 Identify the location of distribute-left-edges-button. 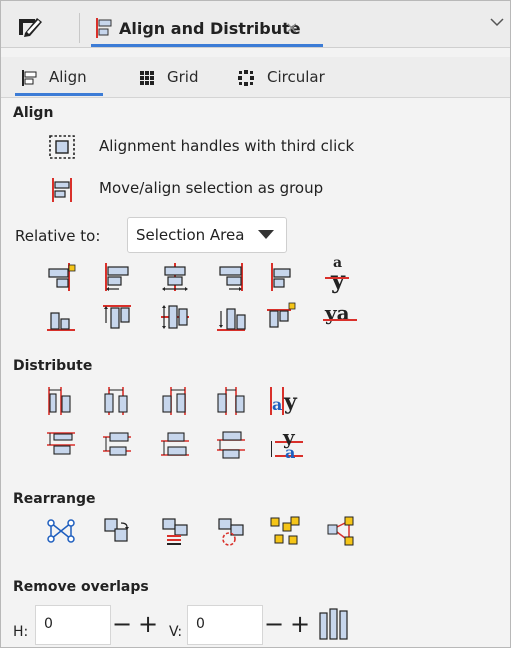
(61, 401).